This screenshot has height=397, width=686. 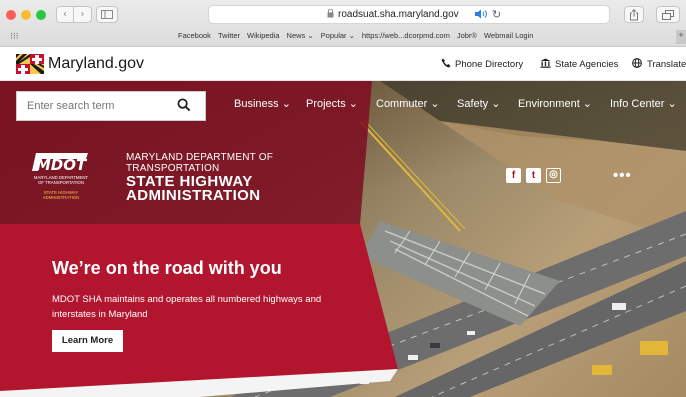 I want to click on logo-sub-sha-2: ADMINISTRATION, so click(x=61, y=197).